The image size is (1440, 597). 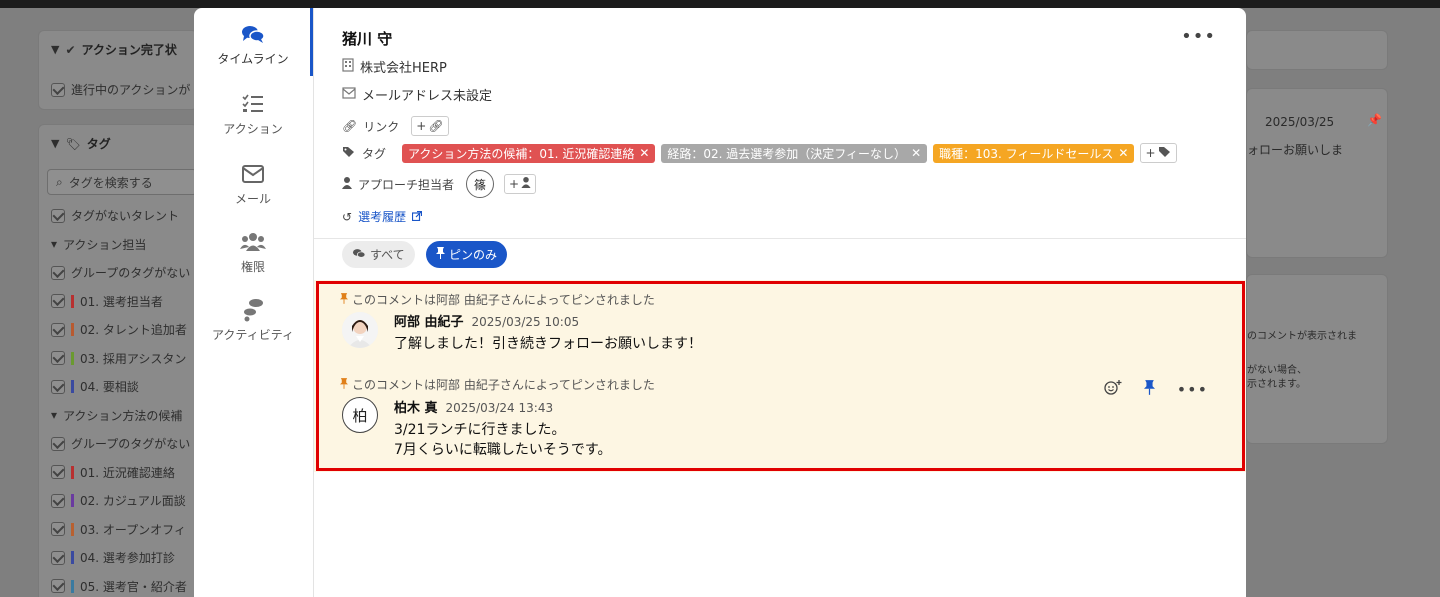 What do you see at coordinates (109, 387) in the screenshot?
I see `bg-tag-label: 04. 要相談` at bounding box center [109, 387].